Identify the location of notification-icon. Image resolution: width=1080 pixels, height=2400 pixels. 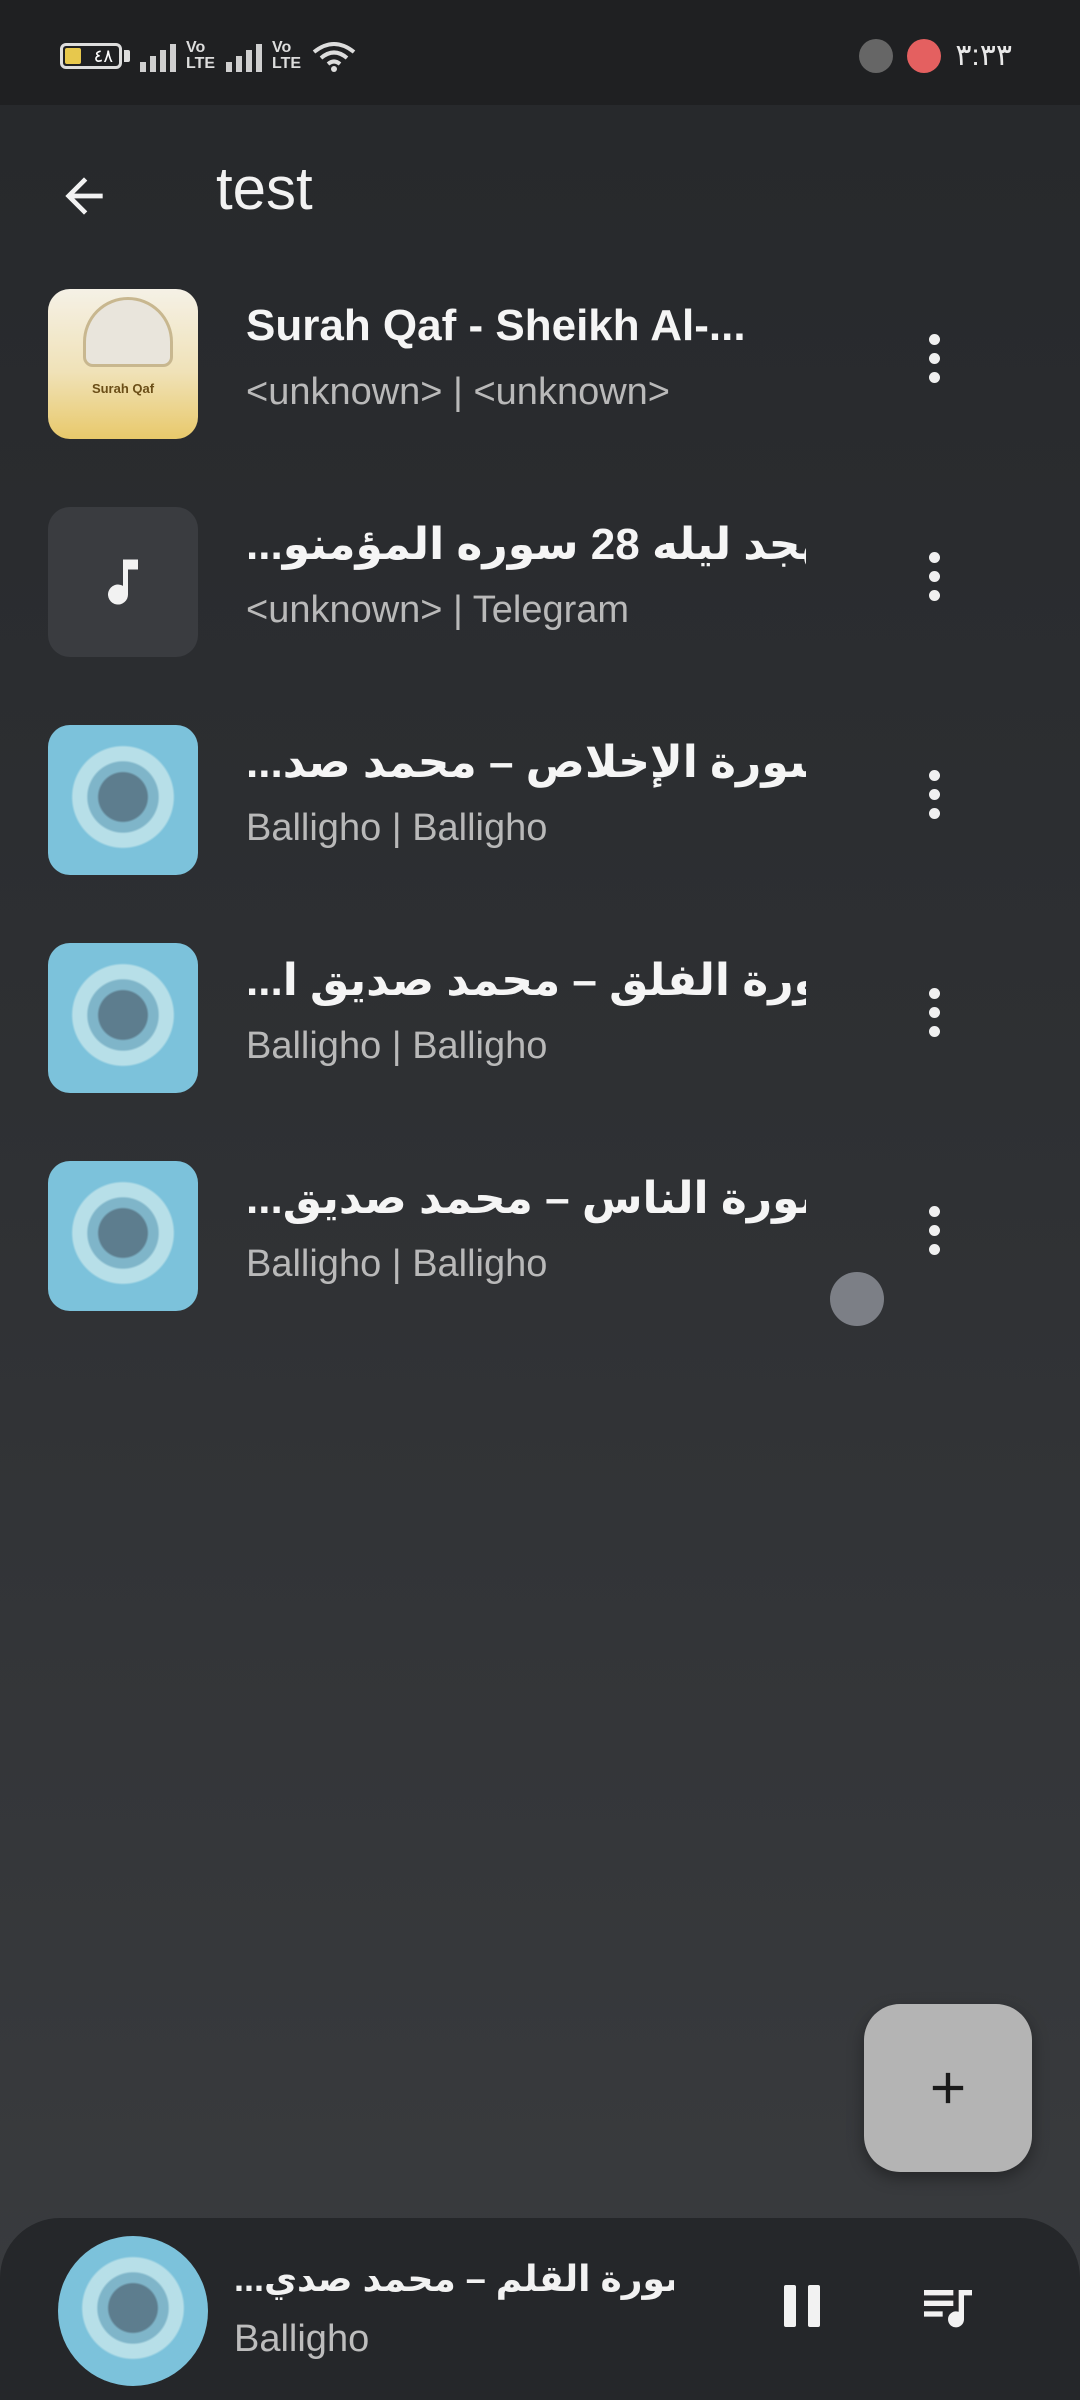
(876, 55).